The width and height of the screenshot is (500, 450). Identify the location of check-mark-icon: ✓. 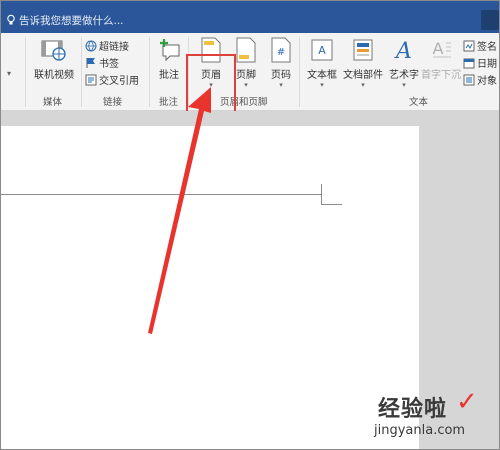
(467, 402).